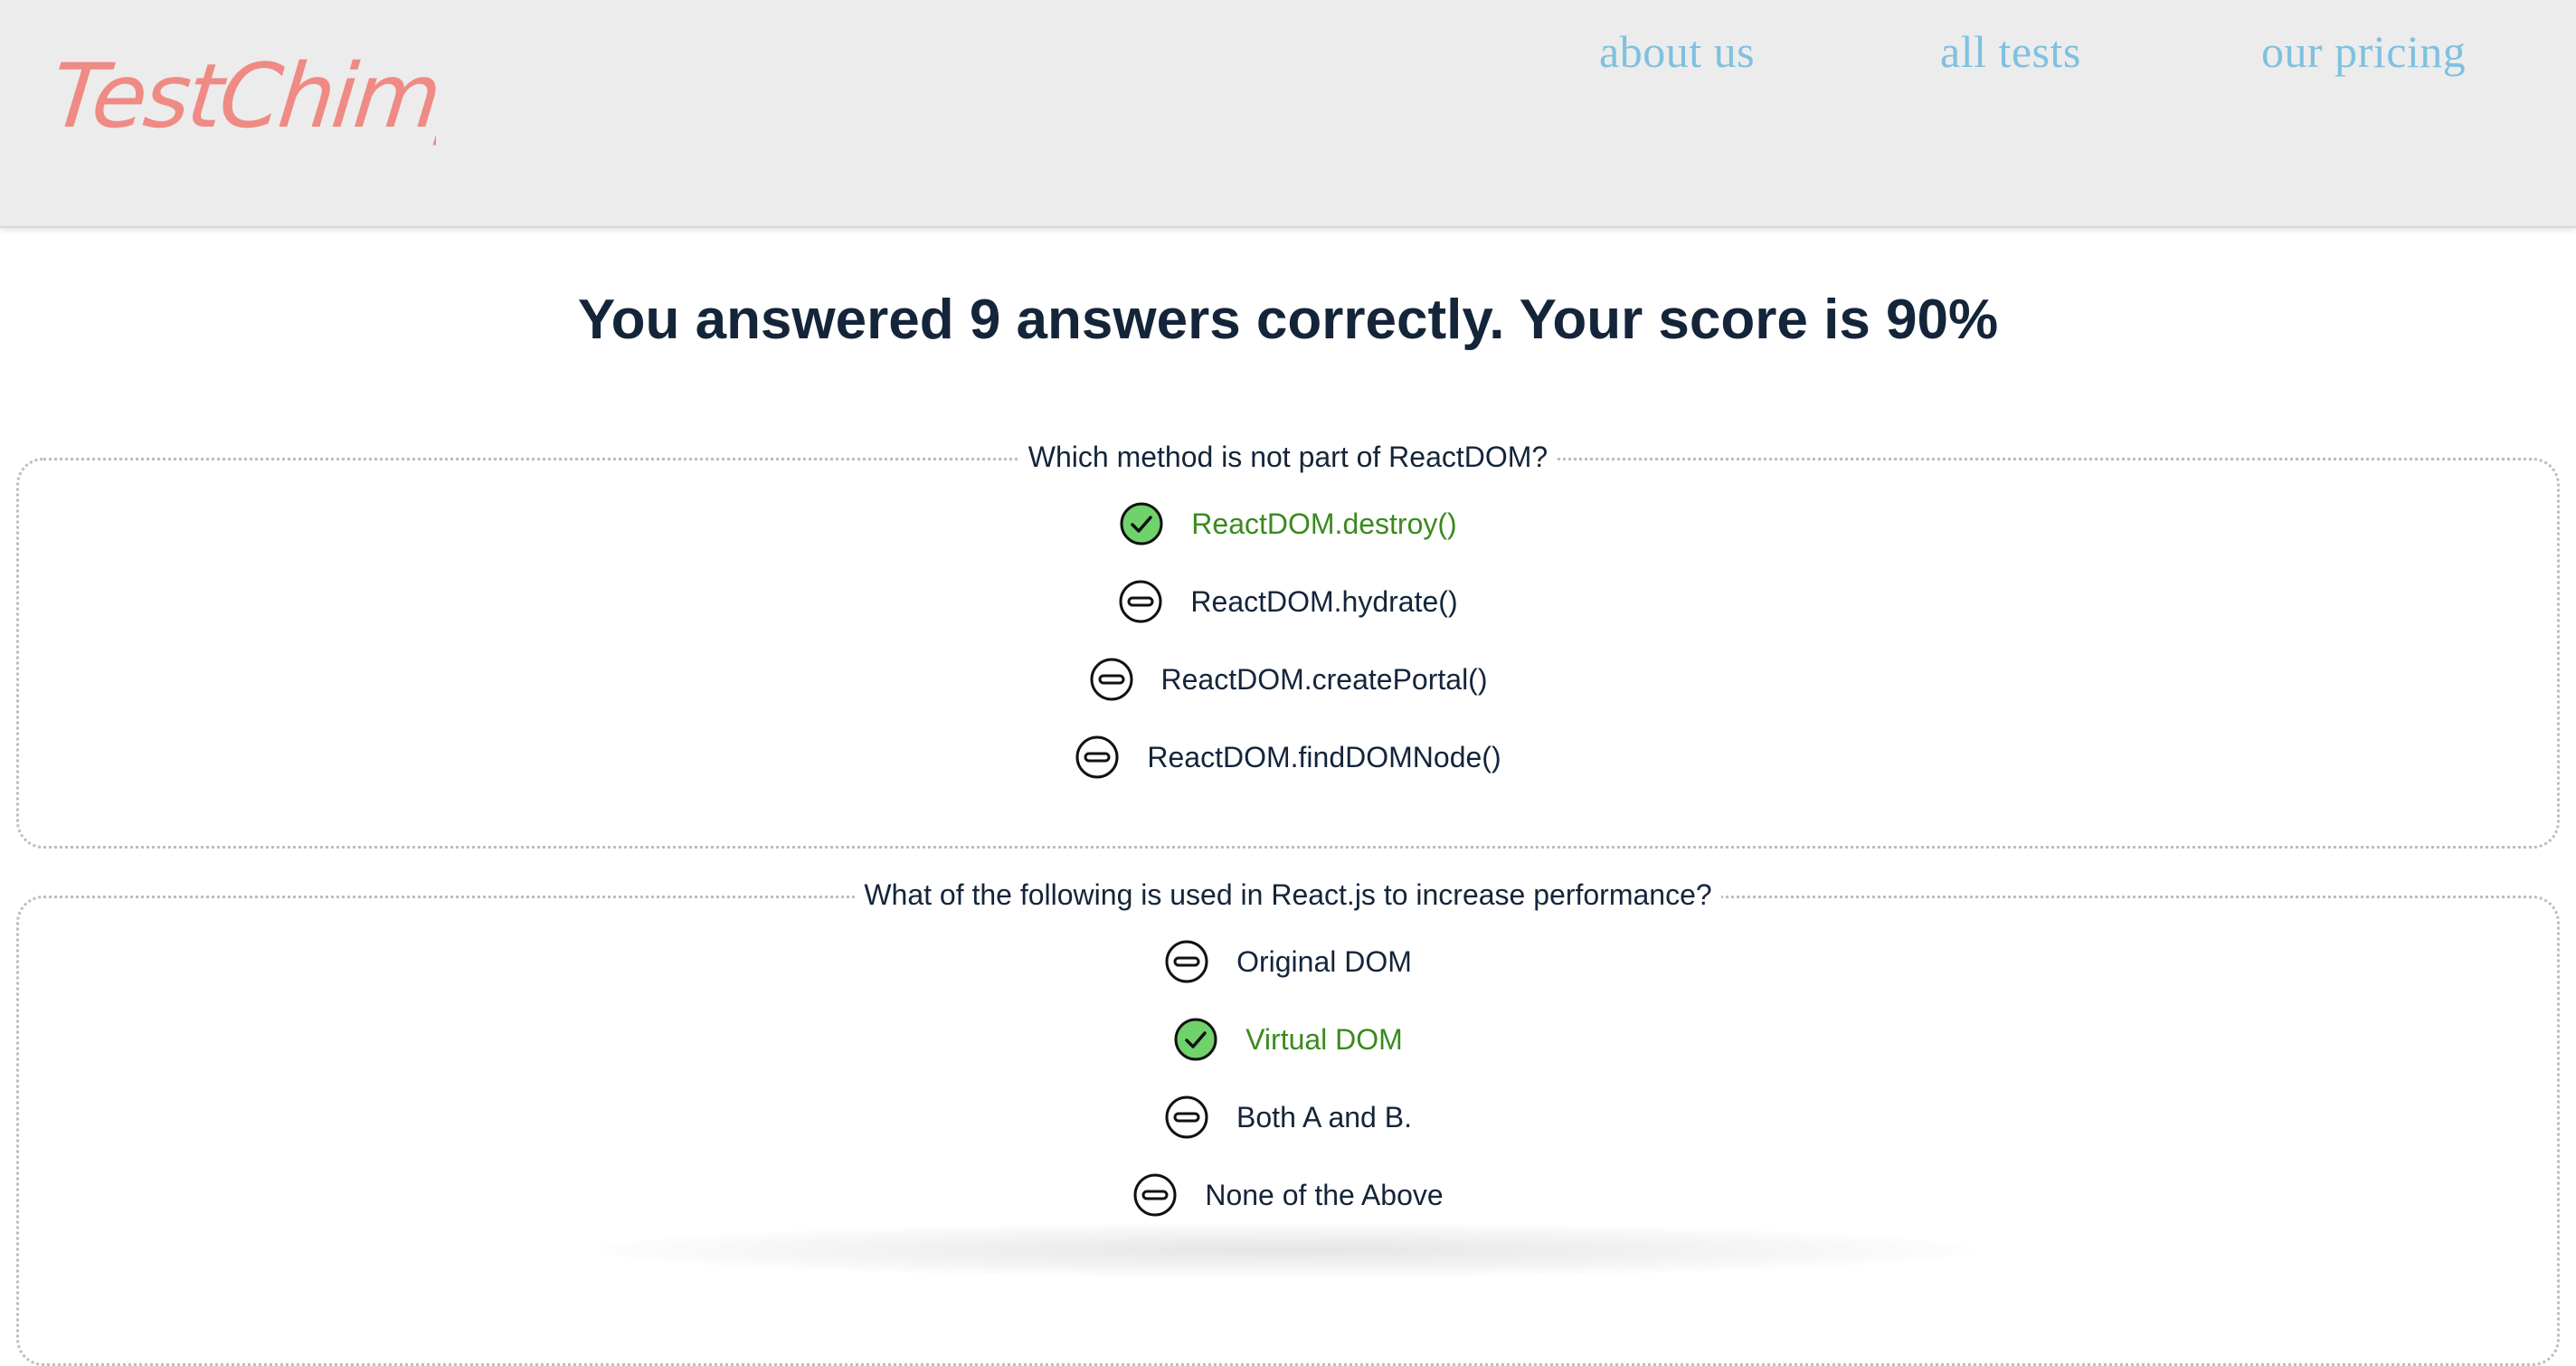  I want to click on answer-option: ReactDOM.destroy(), so click(1288, 524).